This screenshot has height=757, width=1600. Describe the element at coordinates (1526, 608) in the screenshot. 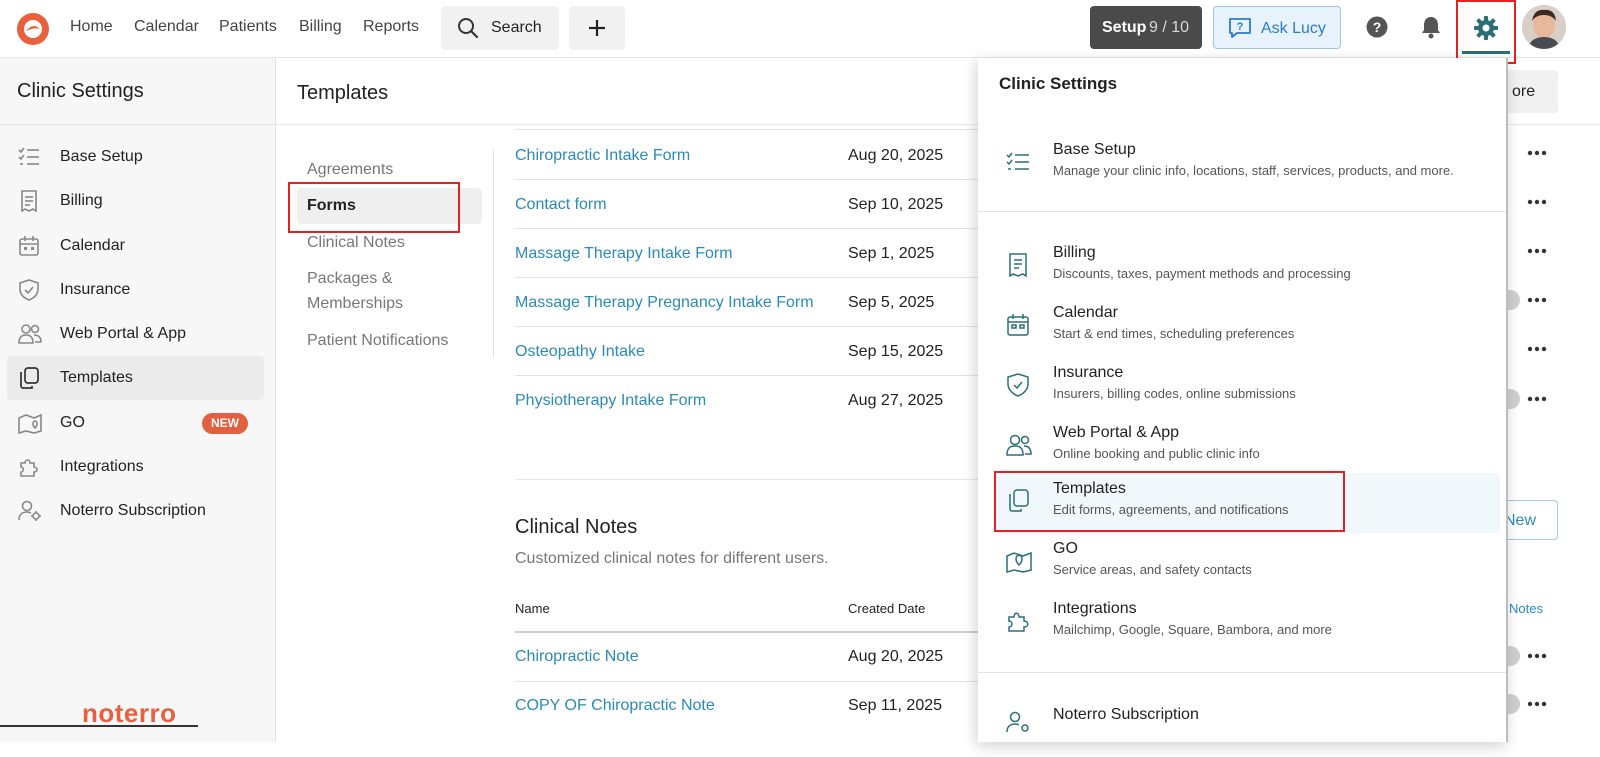

I see `notes-link: Notes` at that location.